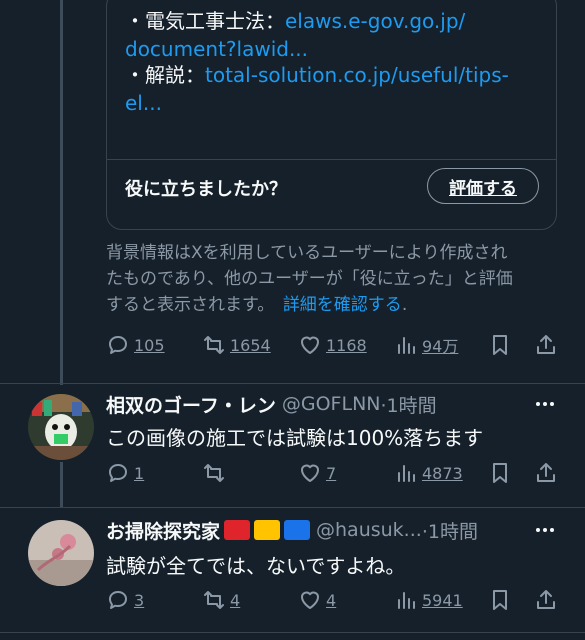  I want to click on reply-header: 相双のゴーフ・レン @GOFLNN ·1時間, so click(271, 404).